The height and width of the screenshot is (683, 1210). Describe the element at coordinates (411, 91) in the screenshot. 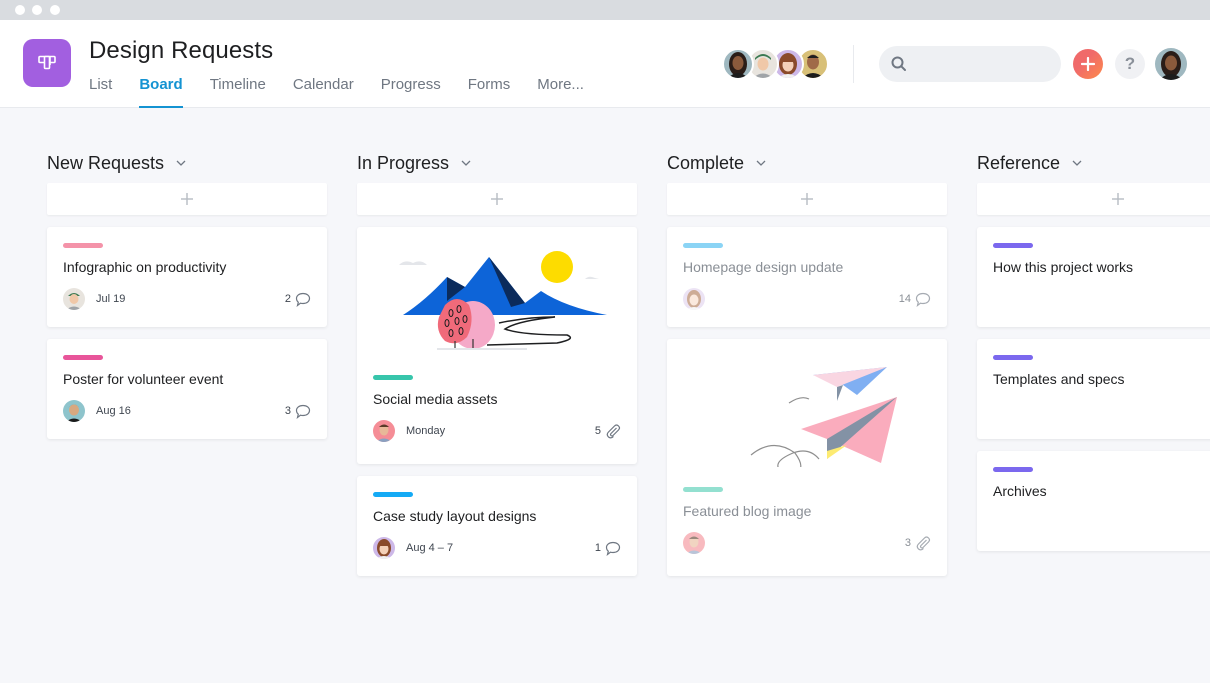

I see `tab-progress: Progress` at that location.